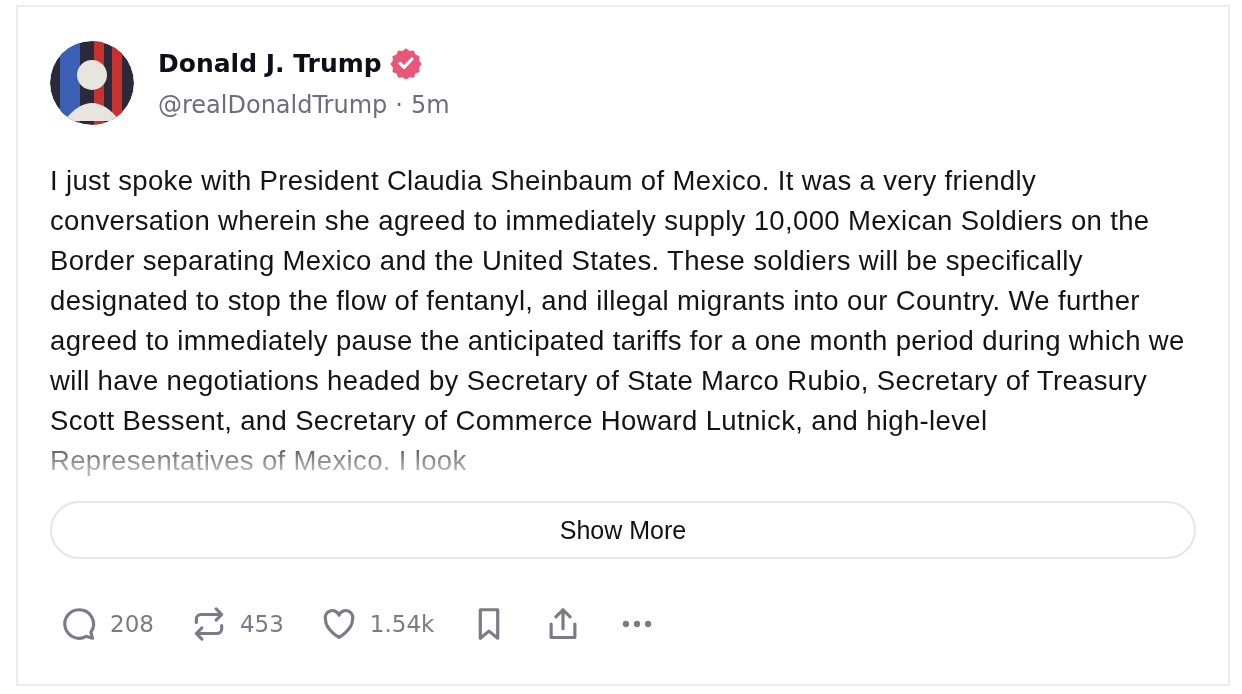 This screenshot has height=694, width=1242. Describe the element at coordinates (430, 105) in the screenshot. I see `post-time: 5m` at that location.